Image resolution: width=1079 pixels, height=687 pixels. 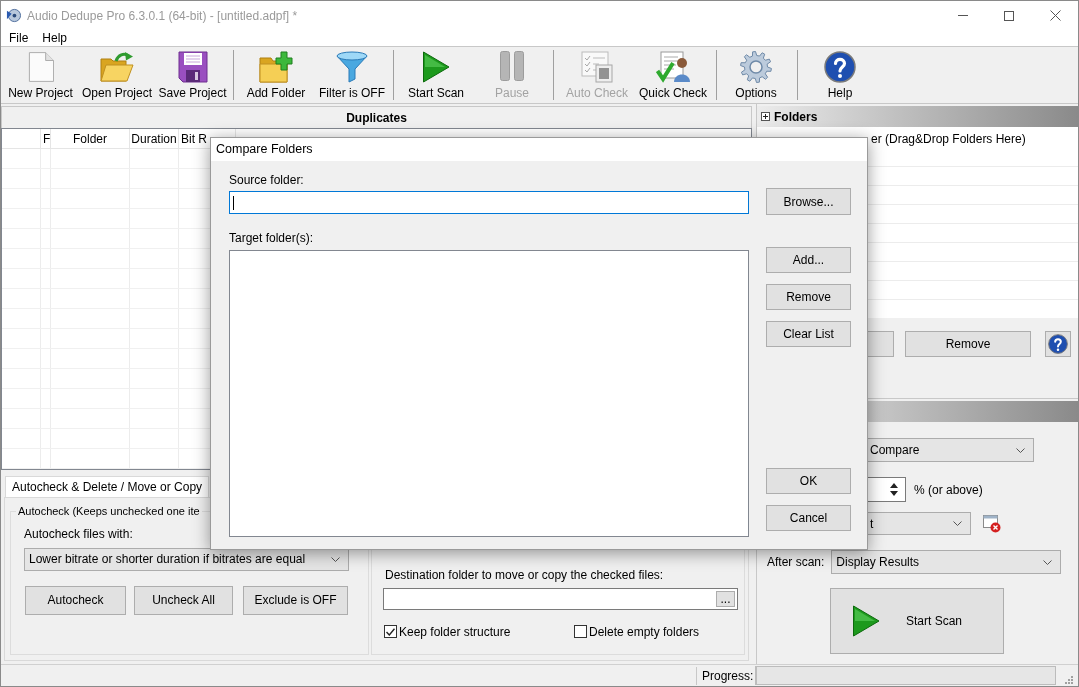 What do you see at coordinates (525, 575) in the screenshot?
I see `field-label: Destination folder to move or copy the checked files:` at bounding box center [525, 575].